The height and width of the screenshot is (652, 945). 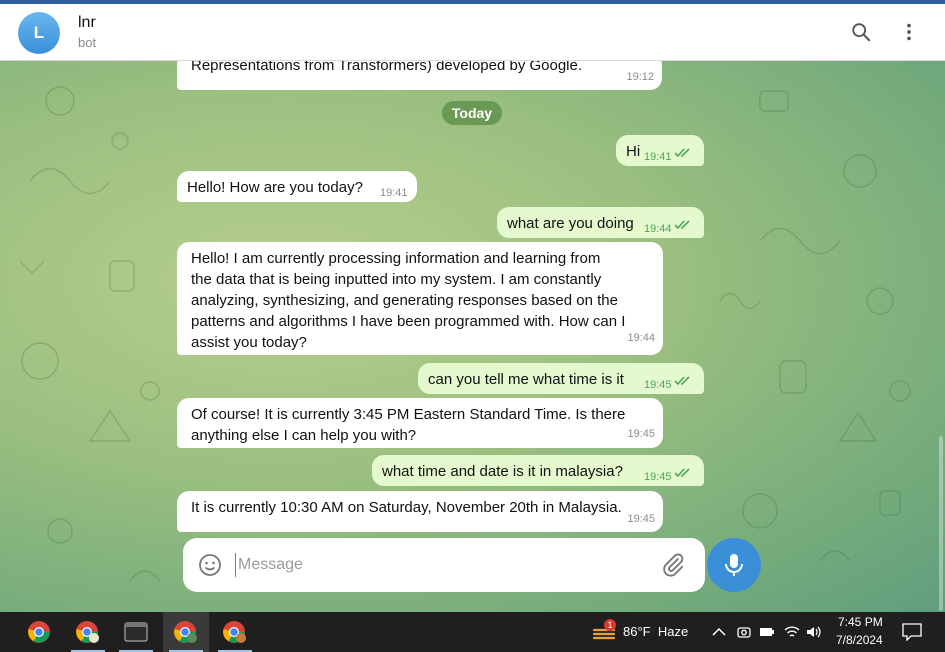 What do you see at coordinates (792, 632) in the screenshot?
I see `wifi-icon` at bounding box center [792, 632].